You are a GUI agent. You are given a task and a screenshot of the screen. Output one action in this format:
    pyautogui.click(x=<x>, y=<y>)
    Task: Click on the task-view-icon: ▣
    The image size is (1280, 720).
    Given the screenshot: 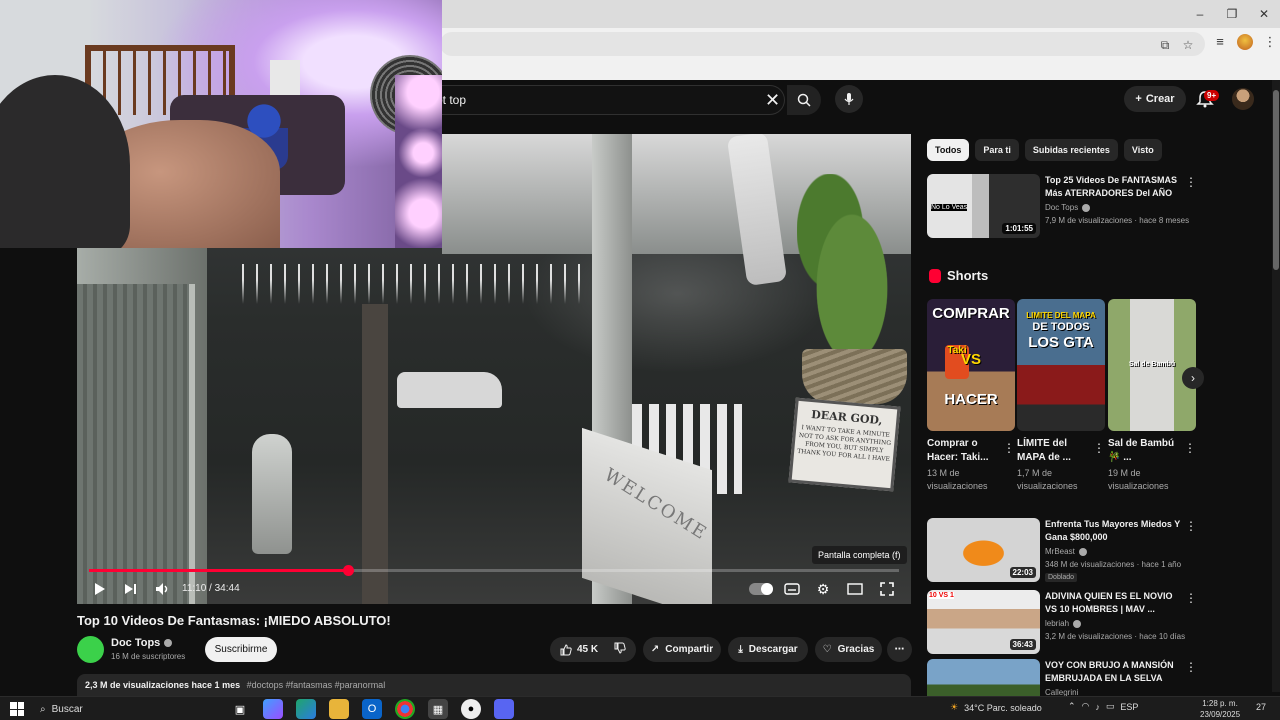 What is the action you would take?
    pyautogui.click(x=240, y=709)
    